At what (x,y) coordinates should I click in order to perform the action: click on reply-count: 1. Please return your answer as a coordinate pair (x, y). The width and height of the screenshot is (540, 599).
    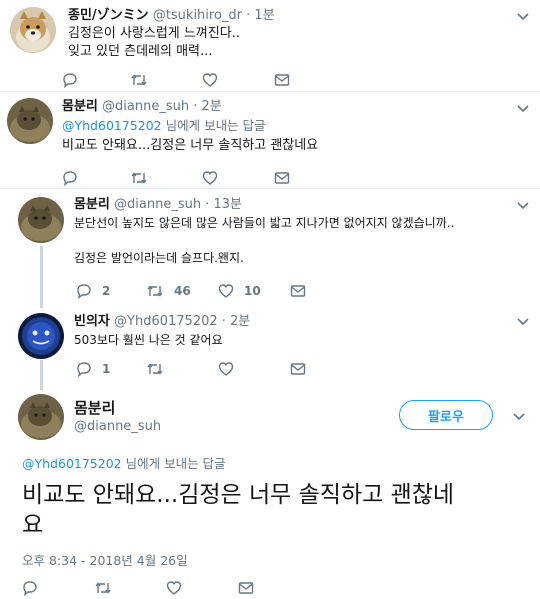
    Looking at the image, I should click on (106, 369).